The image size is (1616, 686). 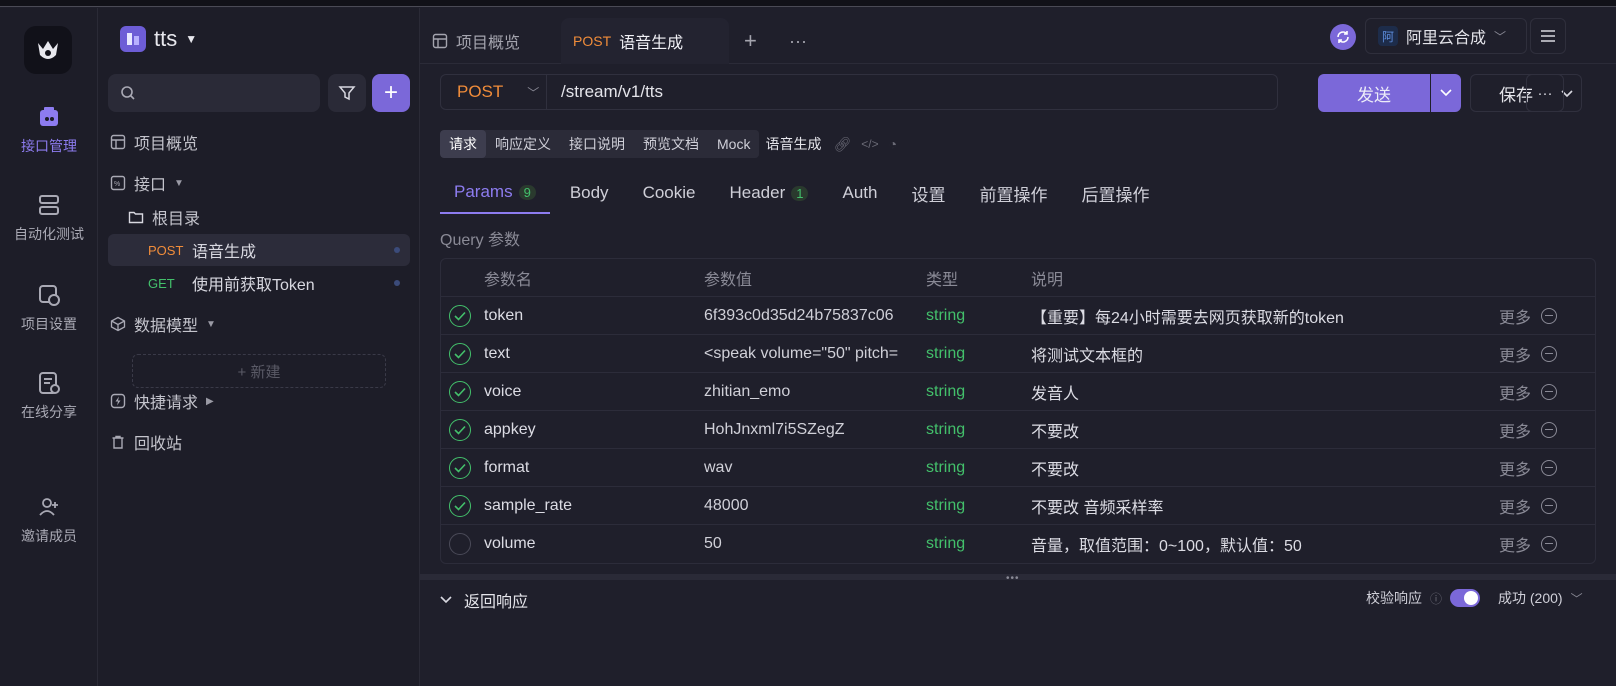 I want to click on param-value: wav, so click(x=810, y=468).